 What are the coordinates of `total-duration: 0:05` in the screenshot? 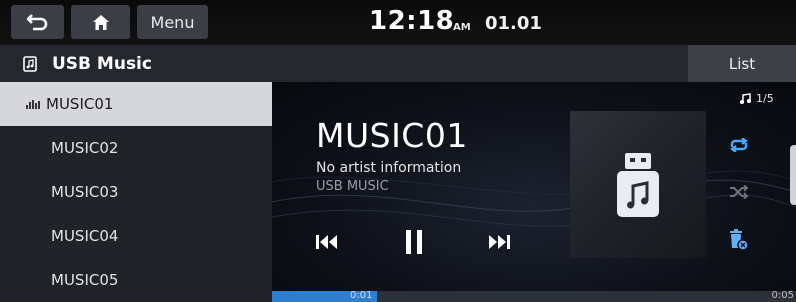 It's located at (782, 295).